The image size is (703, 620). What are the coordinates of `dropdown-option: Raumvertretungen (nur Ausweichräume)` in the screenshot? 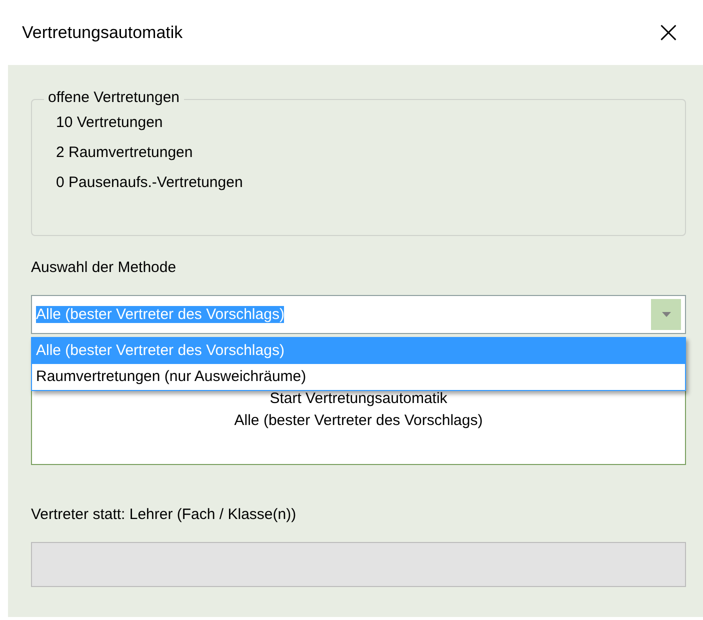 It's located at (358, 377).